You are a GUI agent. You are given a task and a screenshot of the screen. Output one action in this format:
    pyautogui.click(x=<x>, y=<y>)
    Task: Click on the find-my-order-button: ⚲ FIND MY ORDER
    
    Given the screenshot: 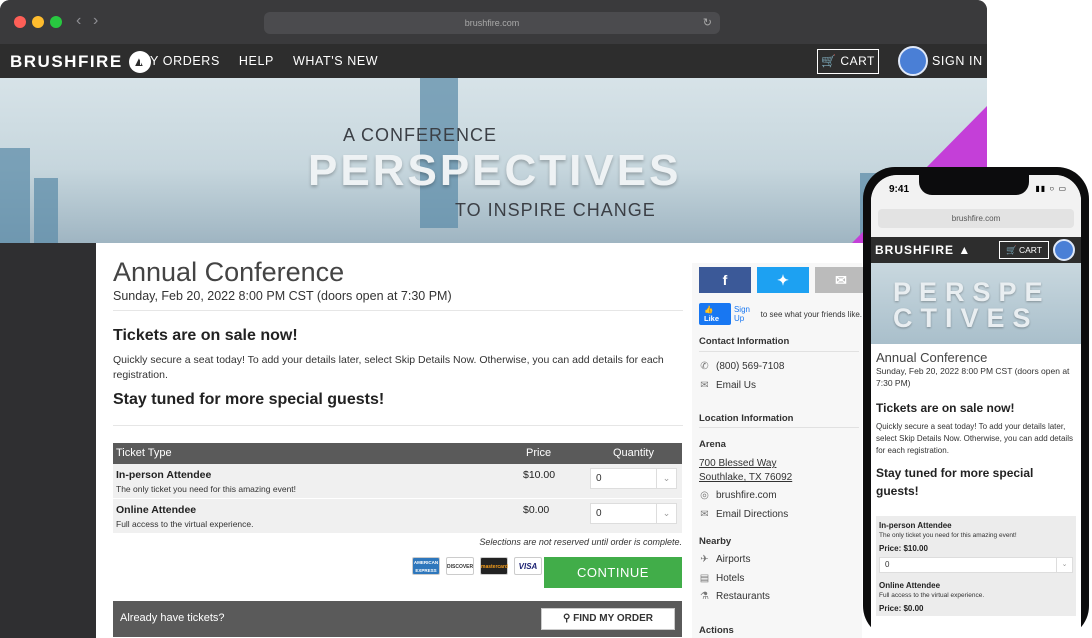 What is the action you would take?
    pyautogui.click(x=608, y=619)
    